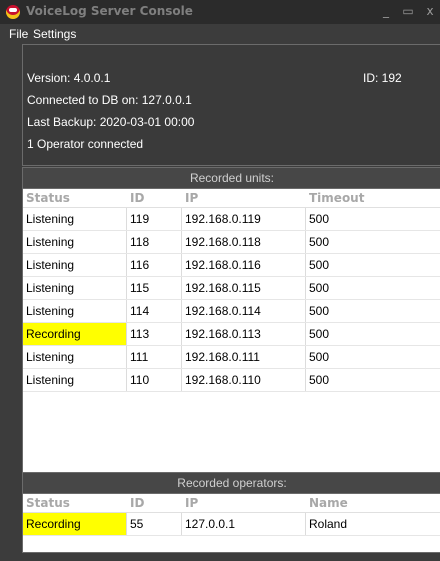 The height and width of the screenshot is (561, 440). Describe the element at coordinates (154, 288) in the screenshot. I see `id-cell: 115` at that location.